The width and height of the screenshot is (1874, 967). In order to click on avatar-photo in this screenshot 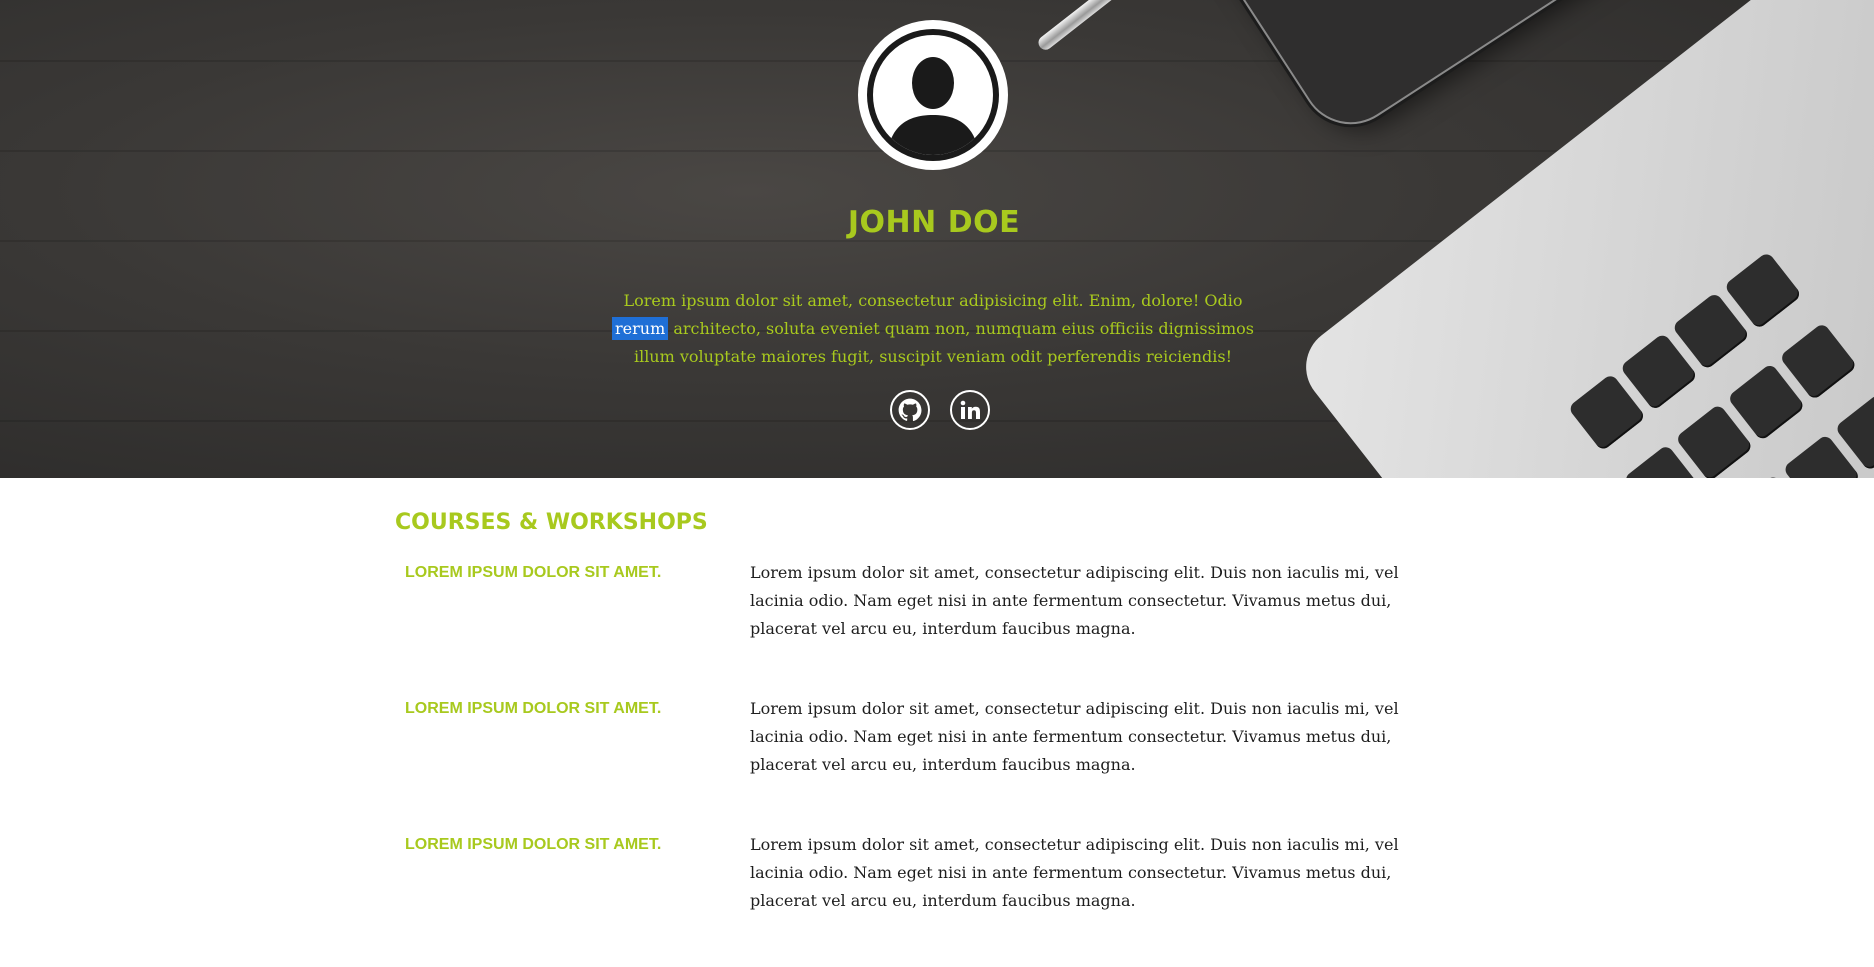, I will do `click(933, 95)`.